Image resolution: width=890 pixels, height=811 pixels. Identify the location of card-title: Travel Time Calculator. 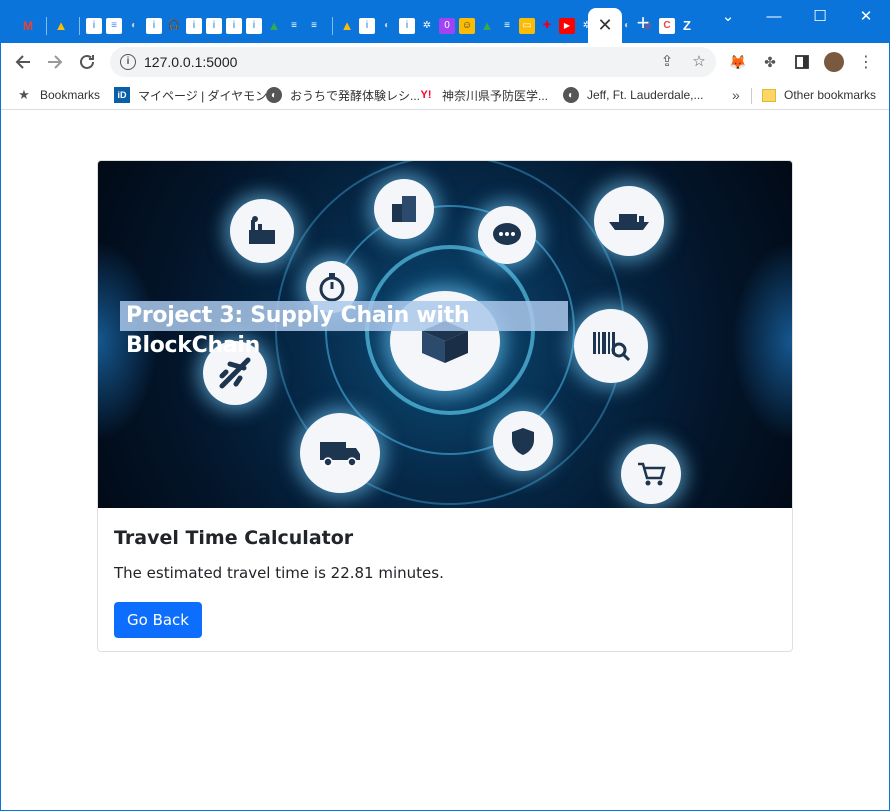
(234, 538).